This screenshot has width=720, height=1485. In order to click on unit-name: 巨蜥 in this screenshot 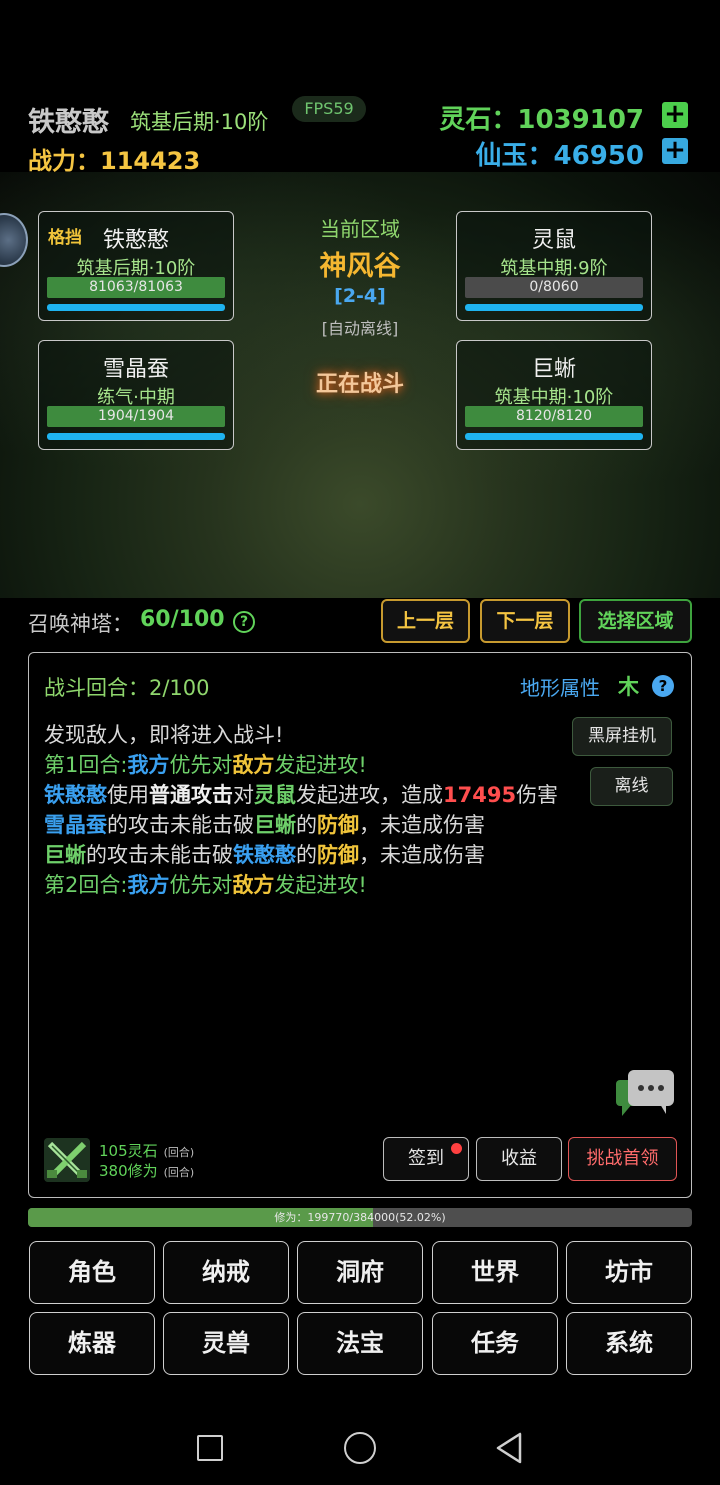, I will do `click(553, 369)`.